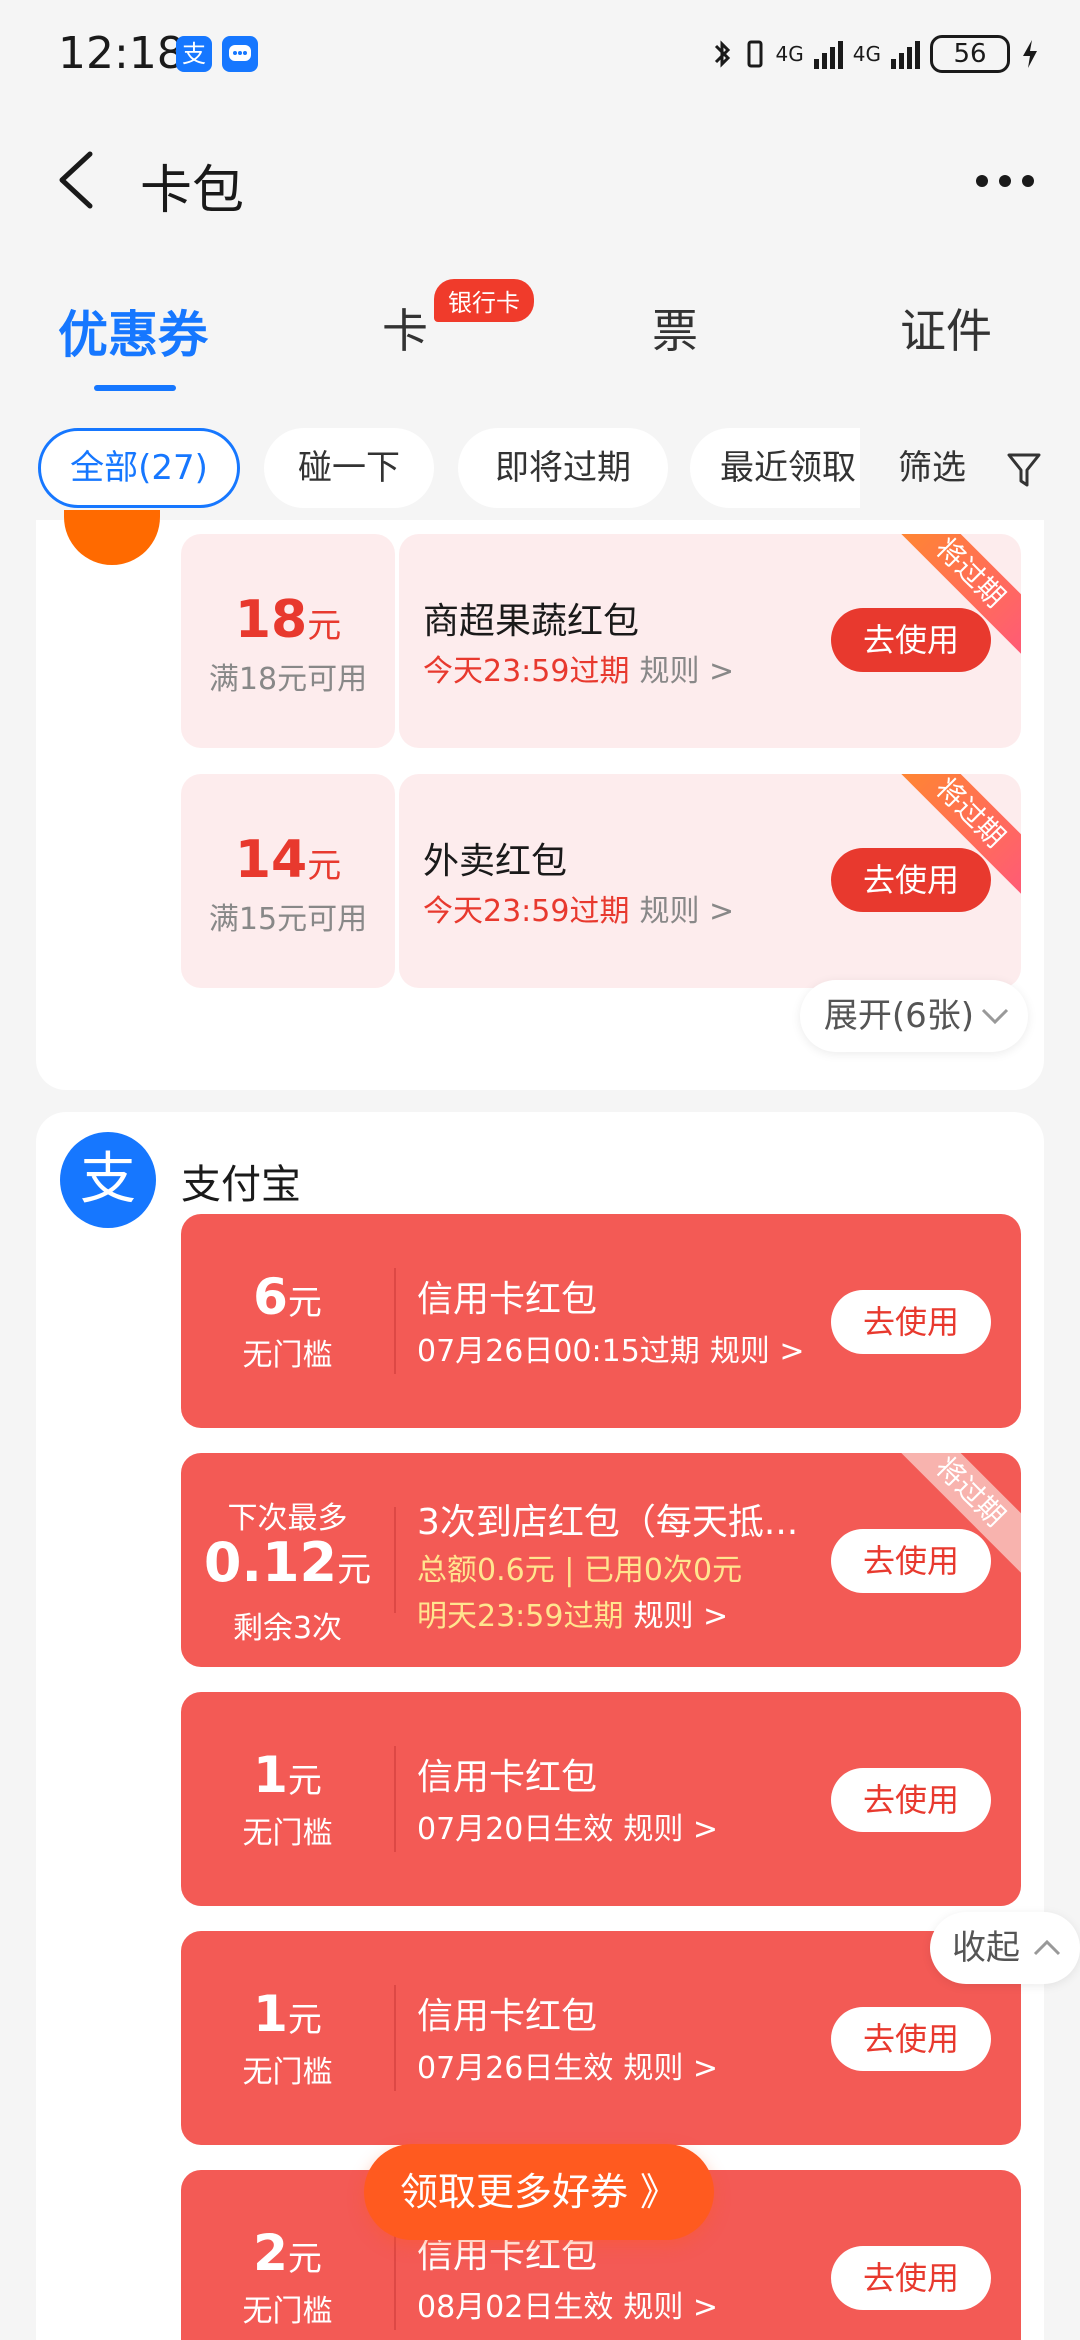 The width and height of the screenshot is (1080, 2340). Describe the element at coordinates (611, 1351) in the screenshot. I see `coupon-expiry: 07月26日00:15过期 规则 >` at that location.